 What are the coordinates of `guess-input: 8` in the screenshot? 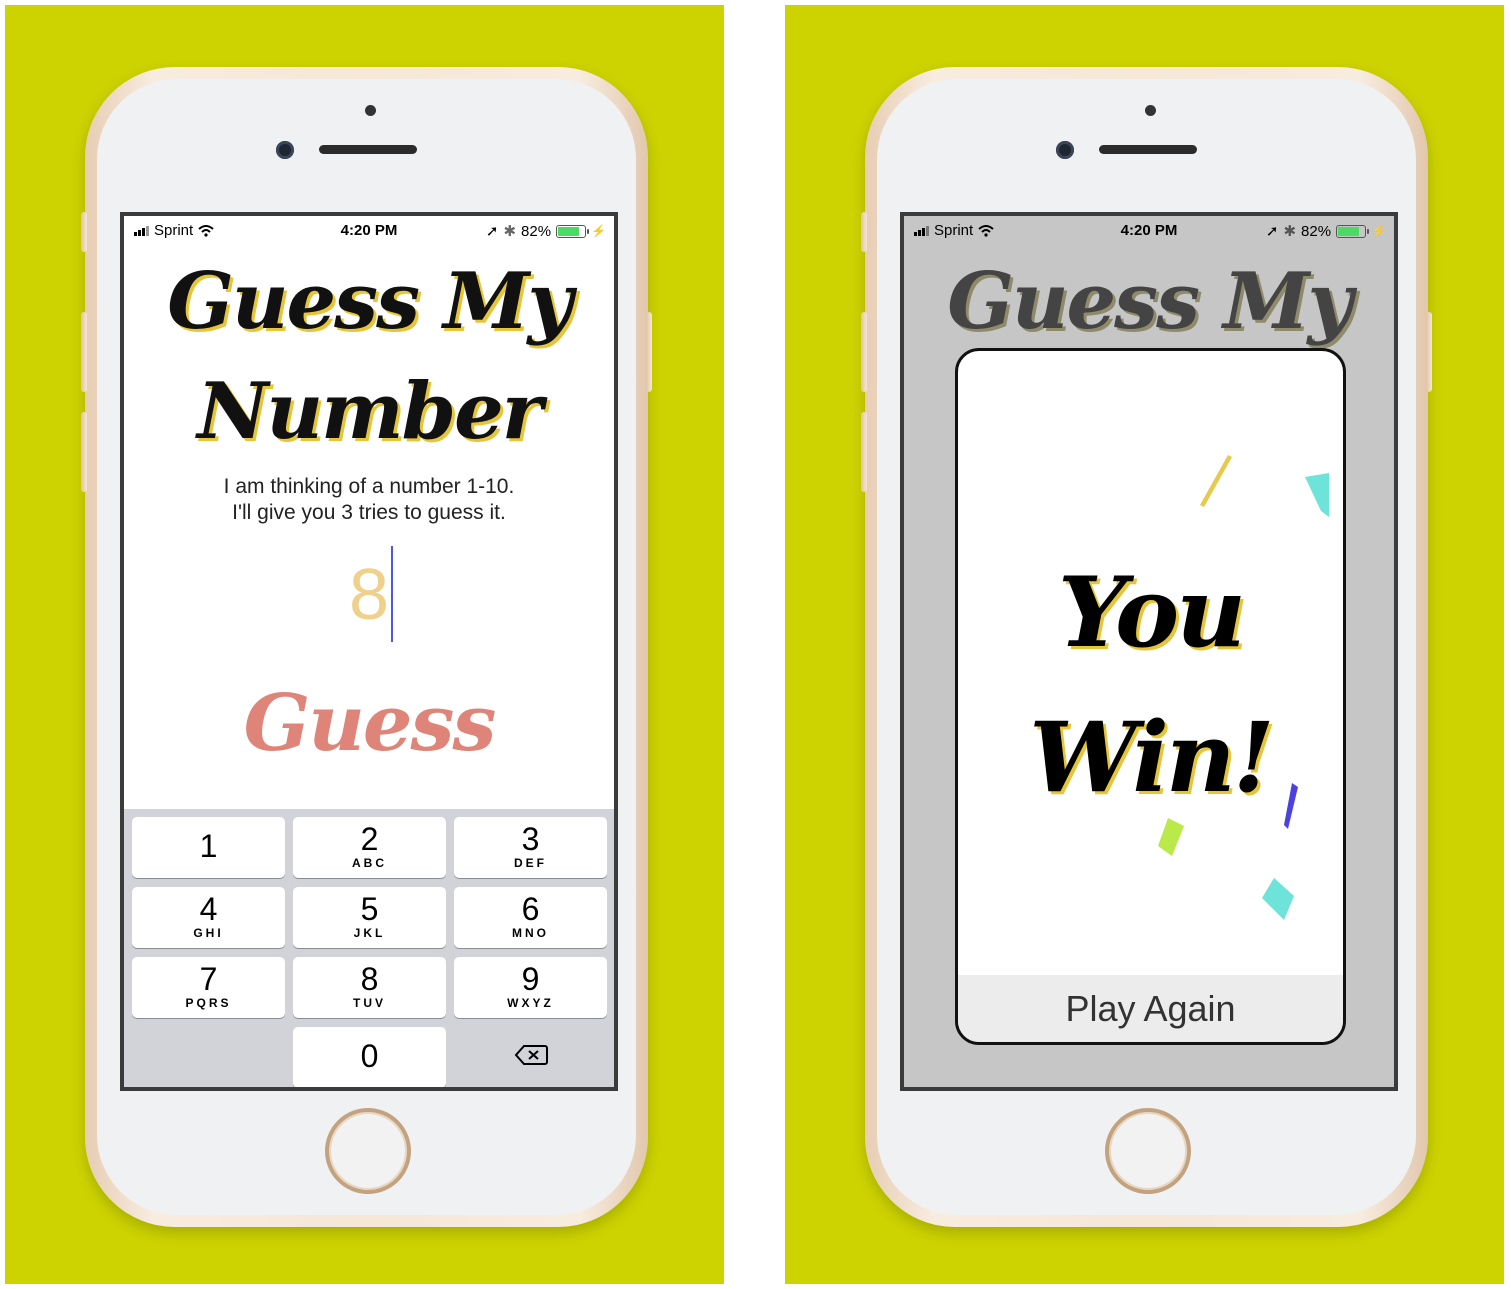 It's located at (369, 595).